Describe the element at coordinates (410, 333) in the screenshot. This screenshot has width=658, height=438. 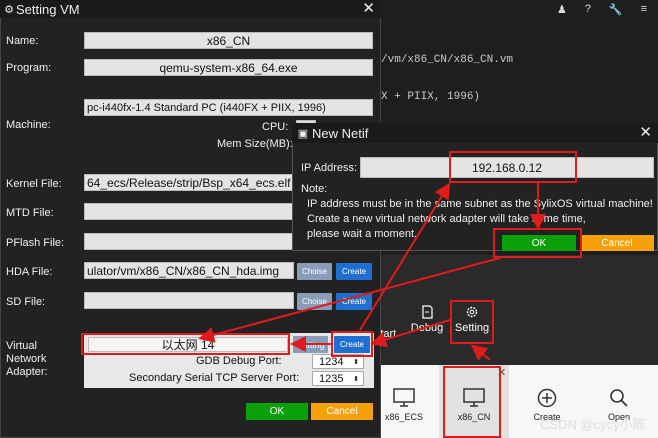
I see `arrow-setting-to-create` at that location.